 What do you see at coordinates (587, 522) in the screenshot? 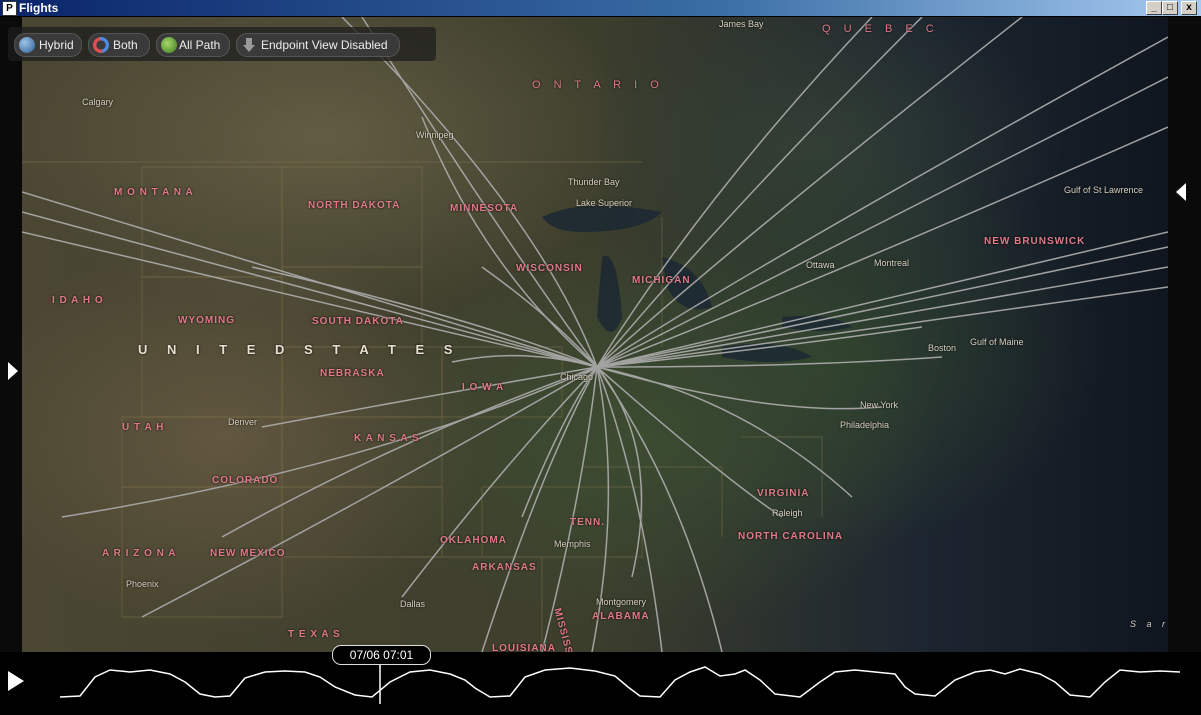
I see `label-tenn: TENN.` at bounding box center [587, 522].